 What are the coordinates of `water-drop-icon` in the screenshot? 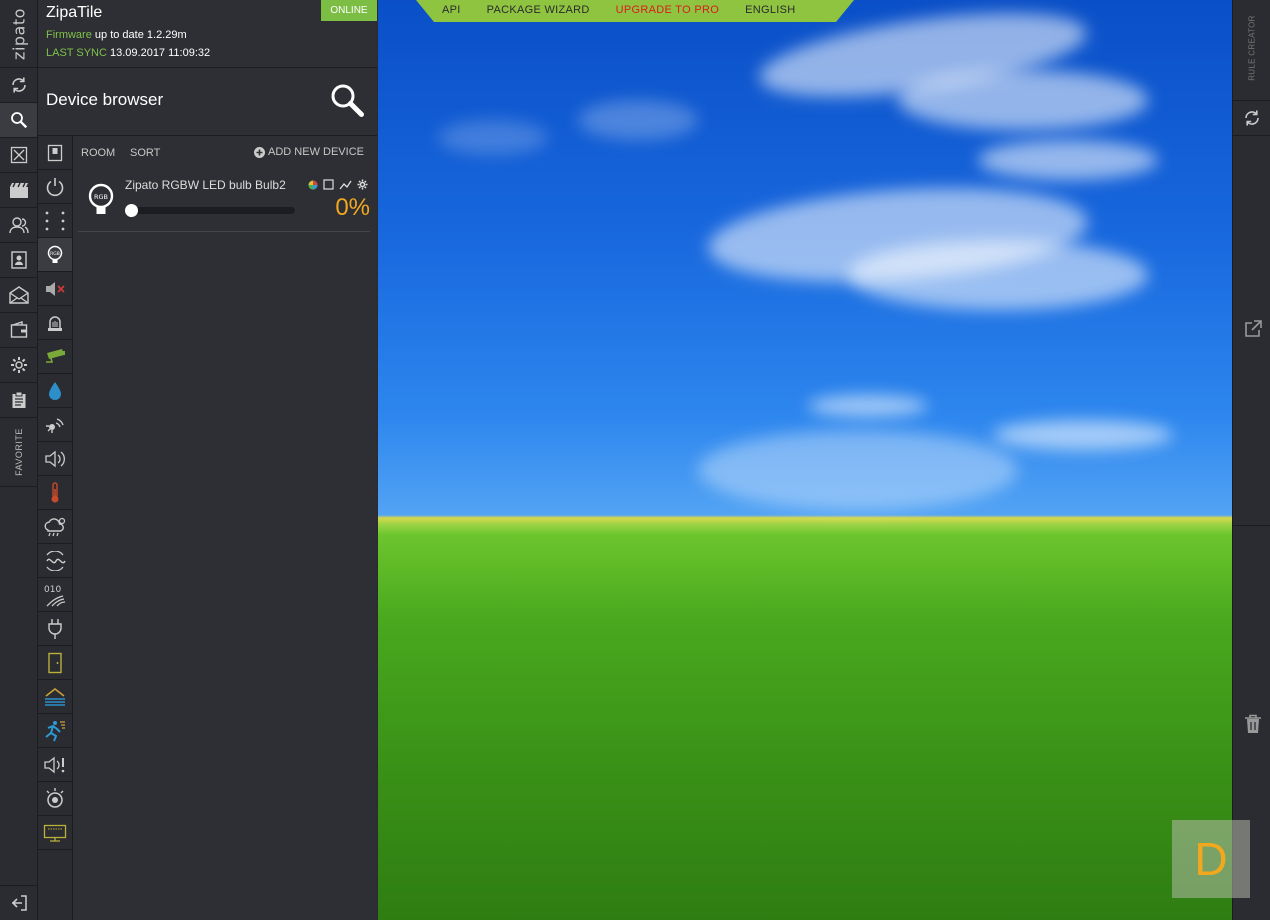 It's located at (55, 390).